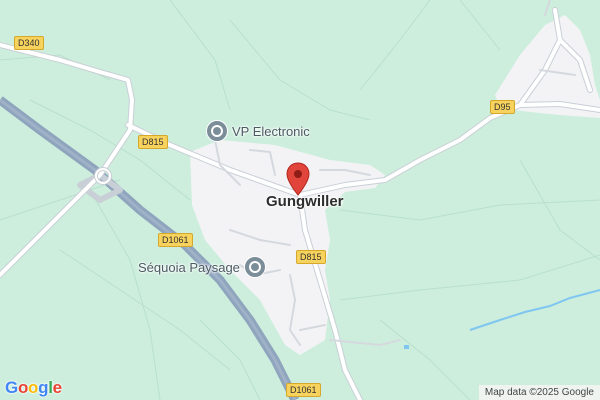 The width and height of the screenshot is (600, 400). I want to click on poi-label-vp-electronic: VP Electronic, so click(271, 131).